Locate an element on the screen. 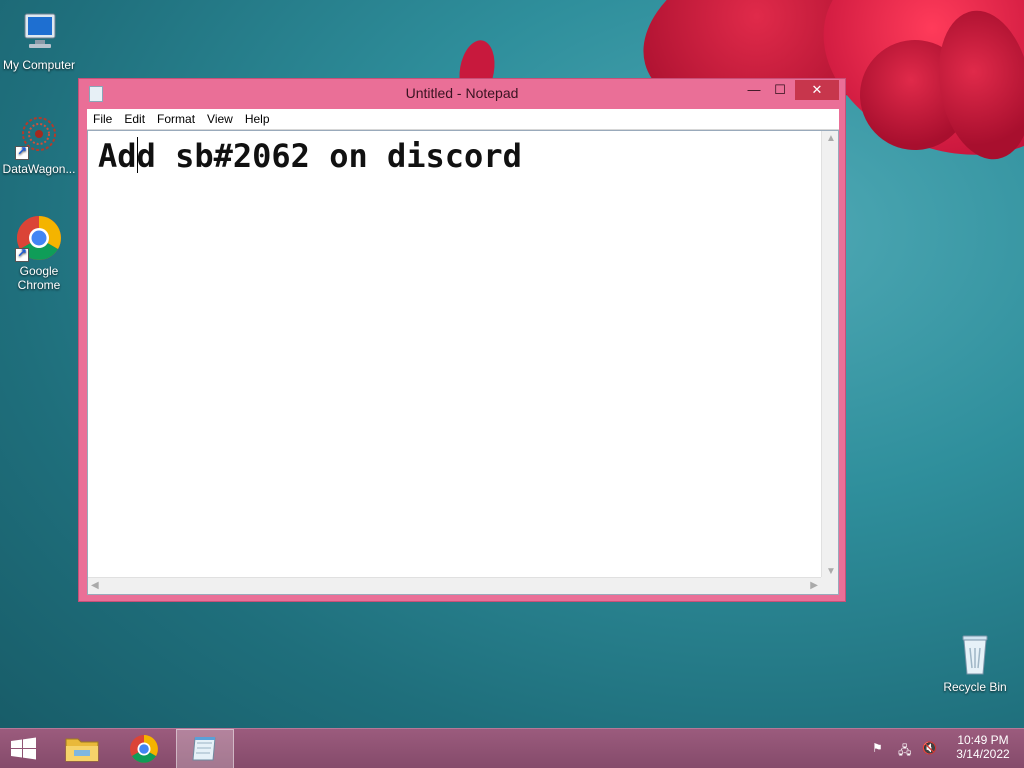 The width and height of the screenshot is (1024, 768). desktop-icon-google-chrome: Google Chrome is located at coordinates (39, 253).